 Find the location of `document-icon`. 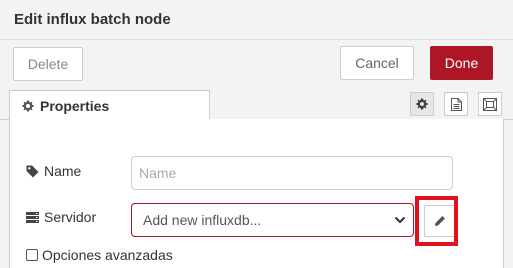

document-icon is located at coordinates (456, 104).